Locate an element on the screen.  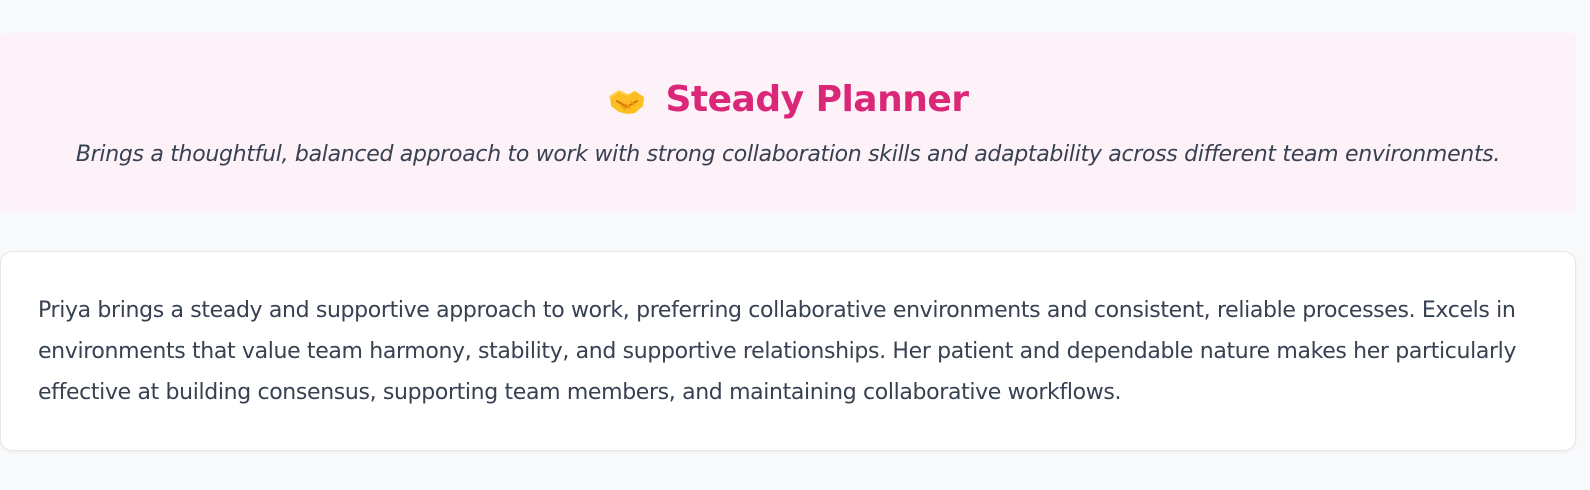
profile-title: Steady Planner is located at coordinates (817, 99).